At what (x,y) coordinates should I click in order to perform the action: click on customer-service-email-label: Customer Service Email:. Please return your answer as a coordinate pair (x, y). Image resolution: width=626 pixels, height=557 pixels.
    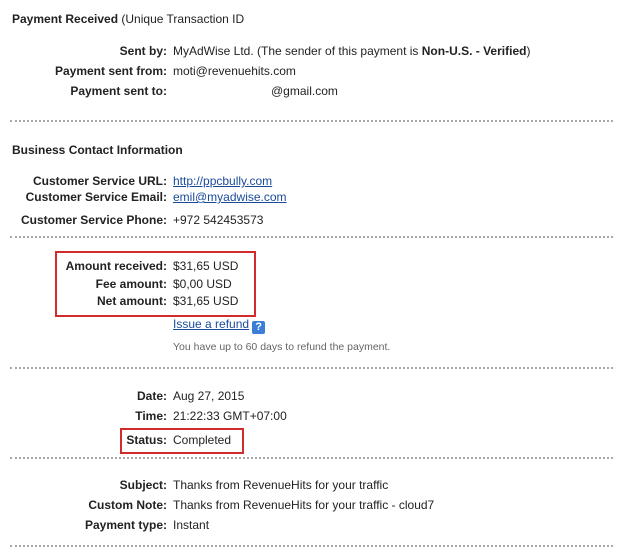
    Looking at the image, I should click on (96, 197).